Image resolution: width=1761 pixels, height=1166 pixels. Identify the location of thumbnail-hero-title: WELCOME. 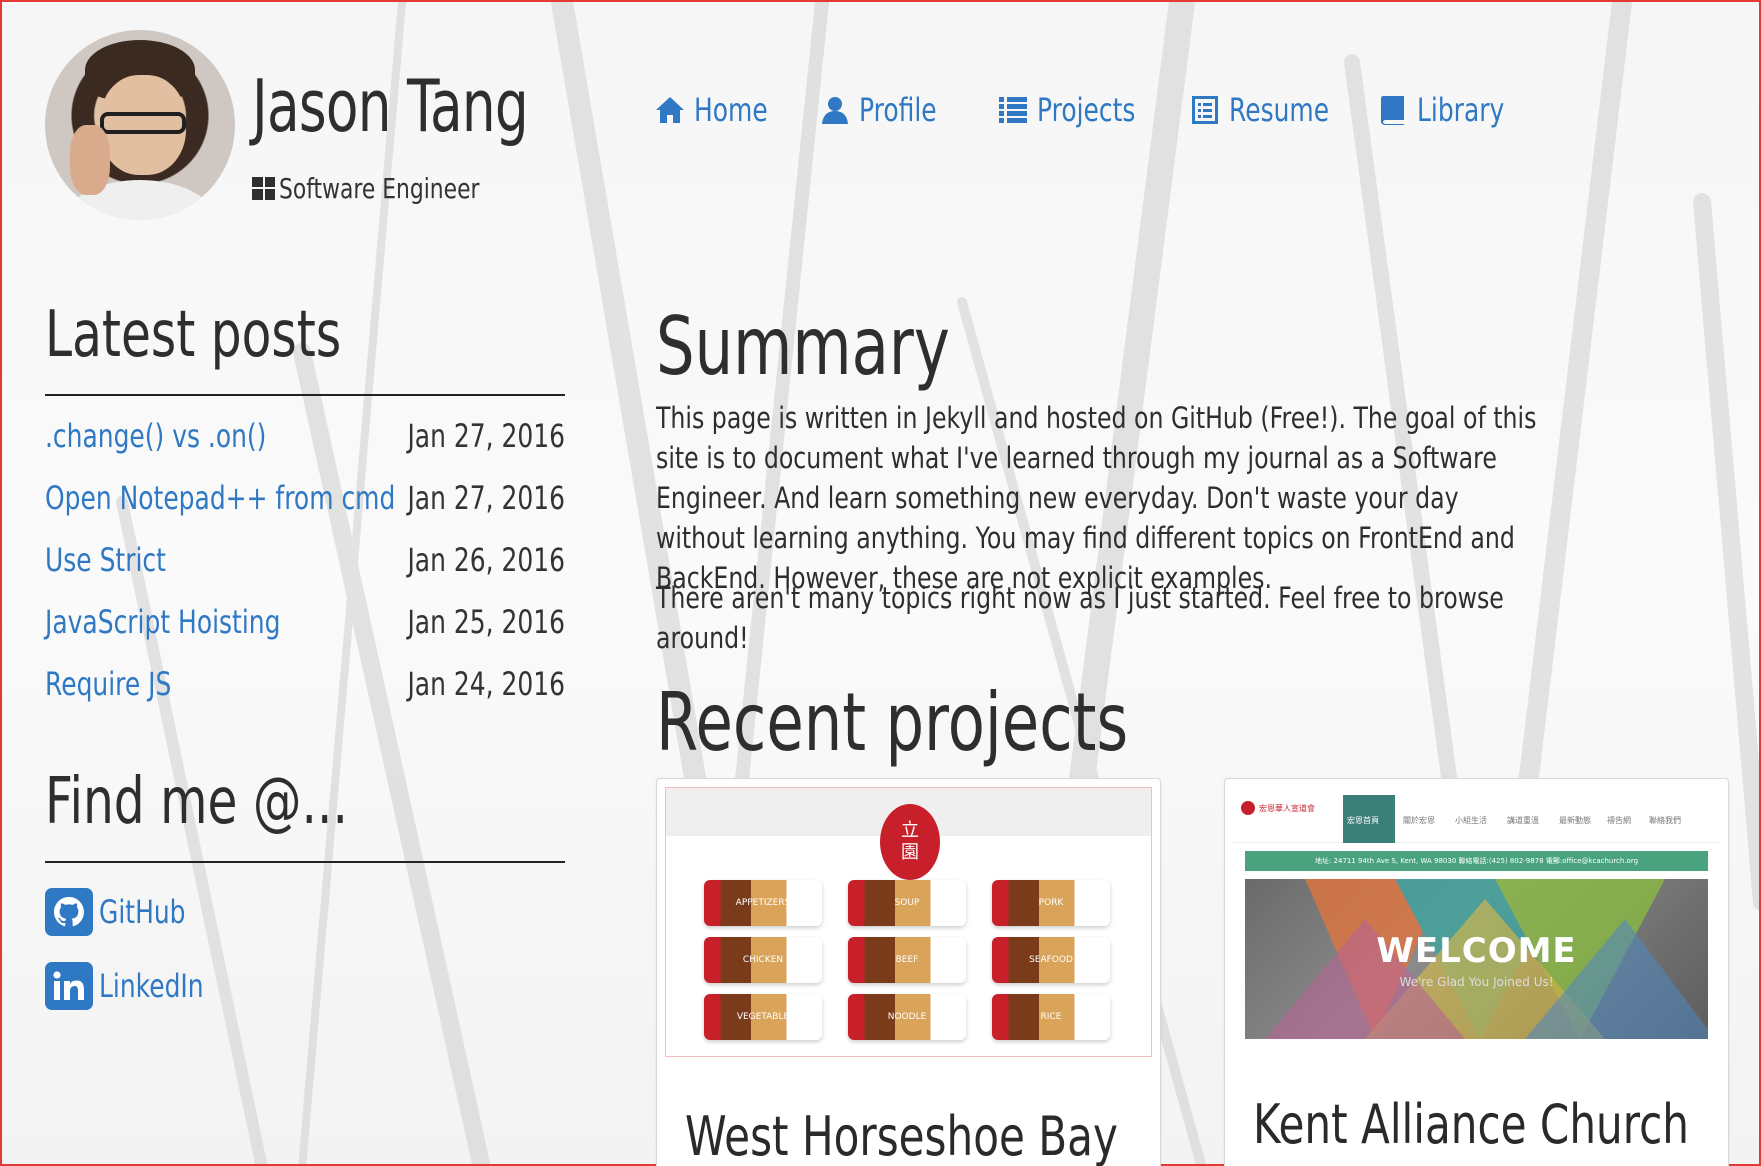
(1476, 951).